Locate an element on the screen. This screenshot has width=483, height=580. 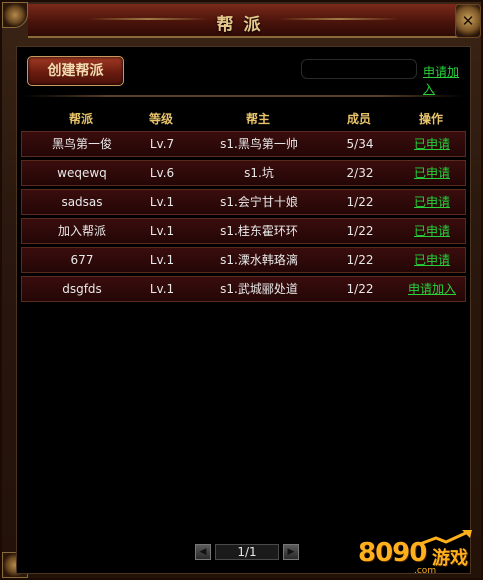
guild-leader-cell: s1.黑鸟第一帅 is located at coordinates (259, 144).